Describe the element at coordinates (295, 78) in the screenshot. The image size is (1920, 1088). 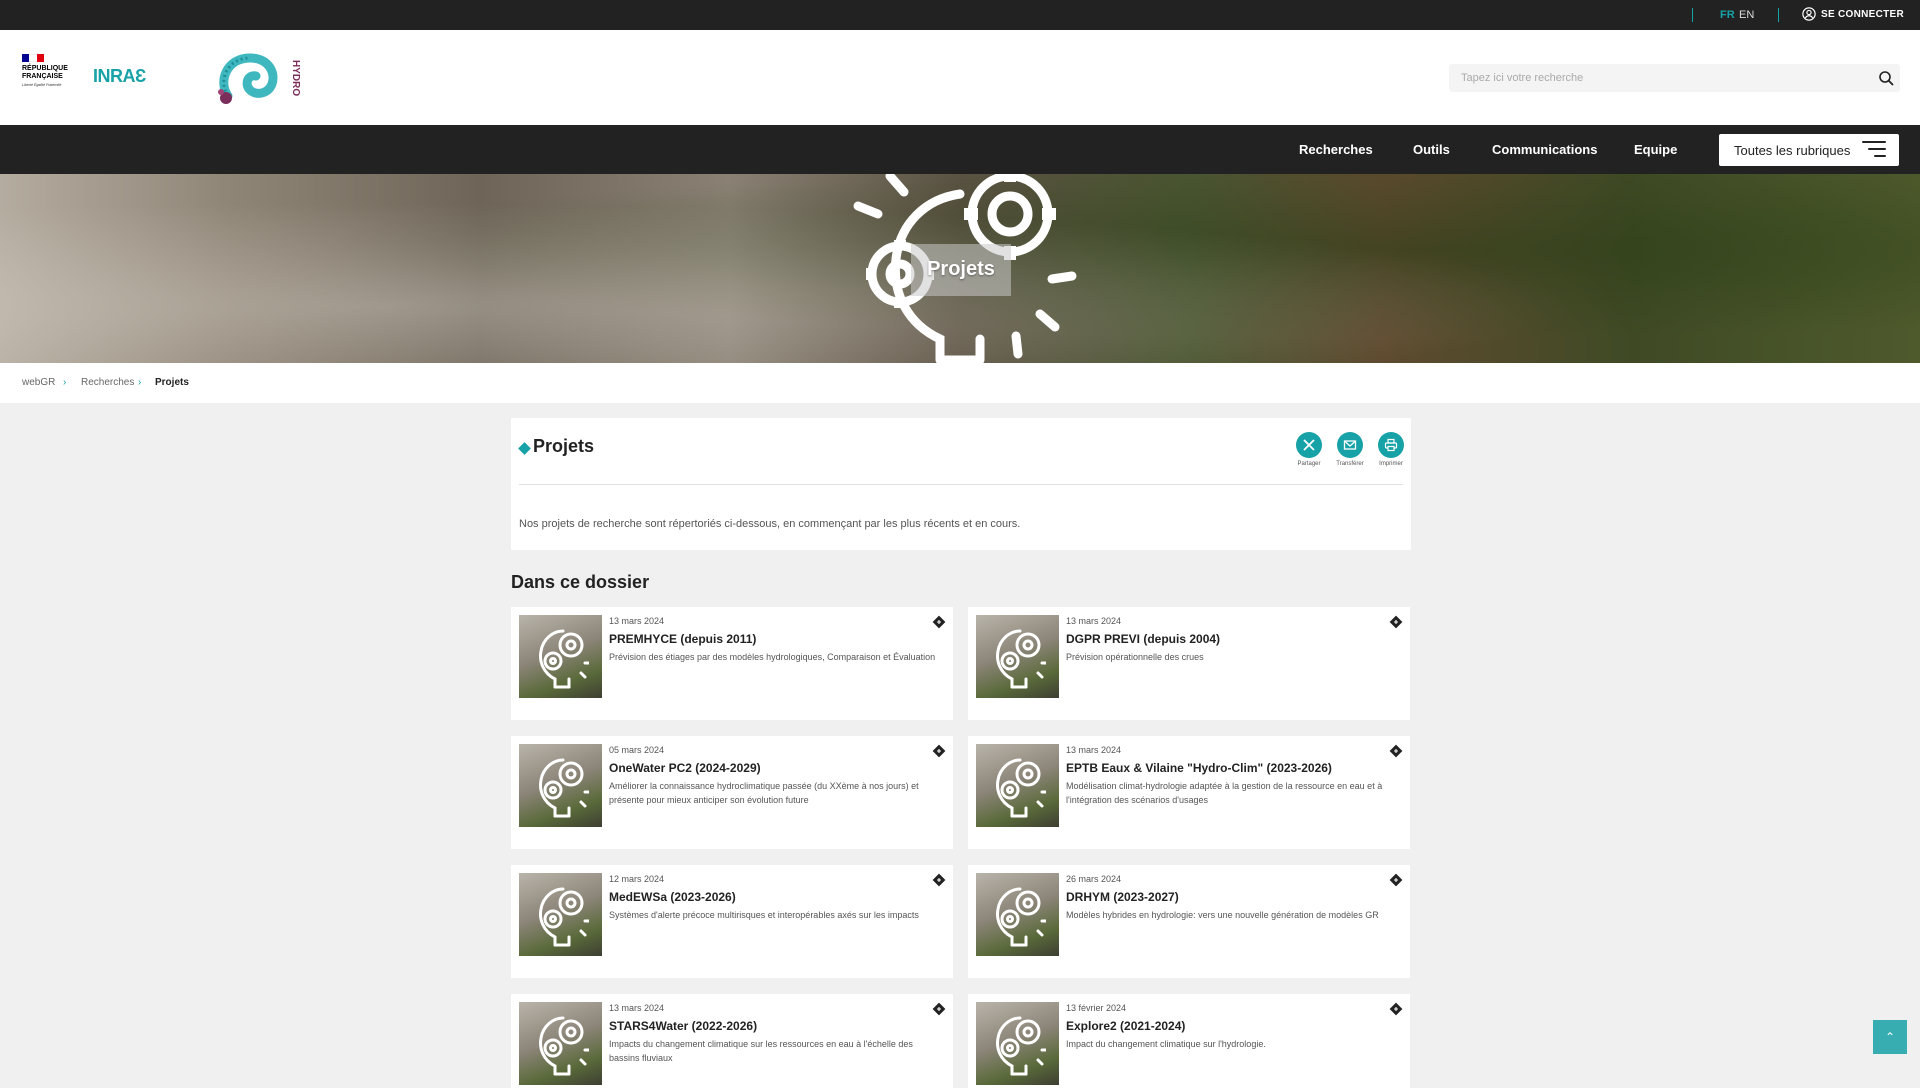
I see `hydro-text: HYDRO` at that location.